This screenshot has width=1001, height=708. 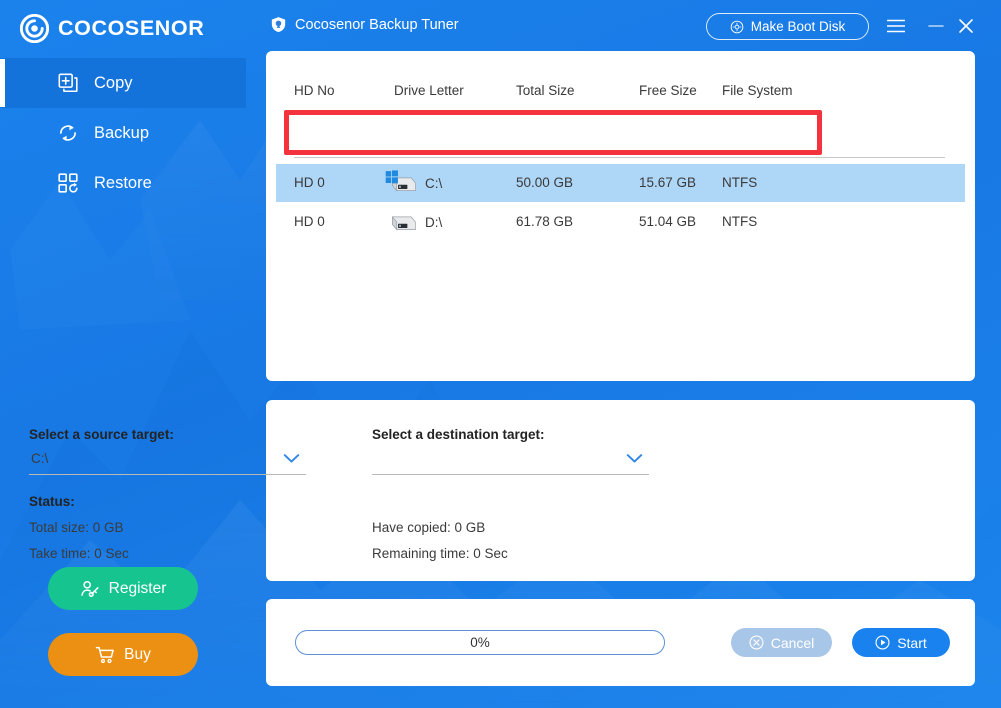 I want to click on column-header-free-size: Free Size, so click(x=668, y=90).